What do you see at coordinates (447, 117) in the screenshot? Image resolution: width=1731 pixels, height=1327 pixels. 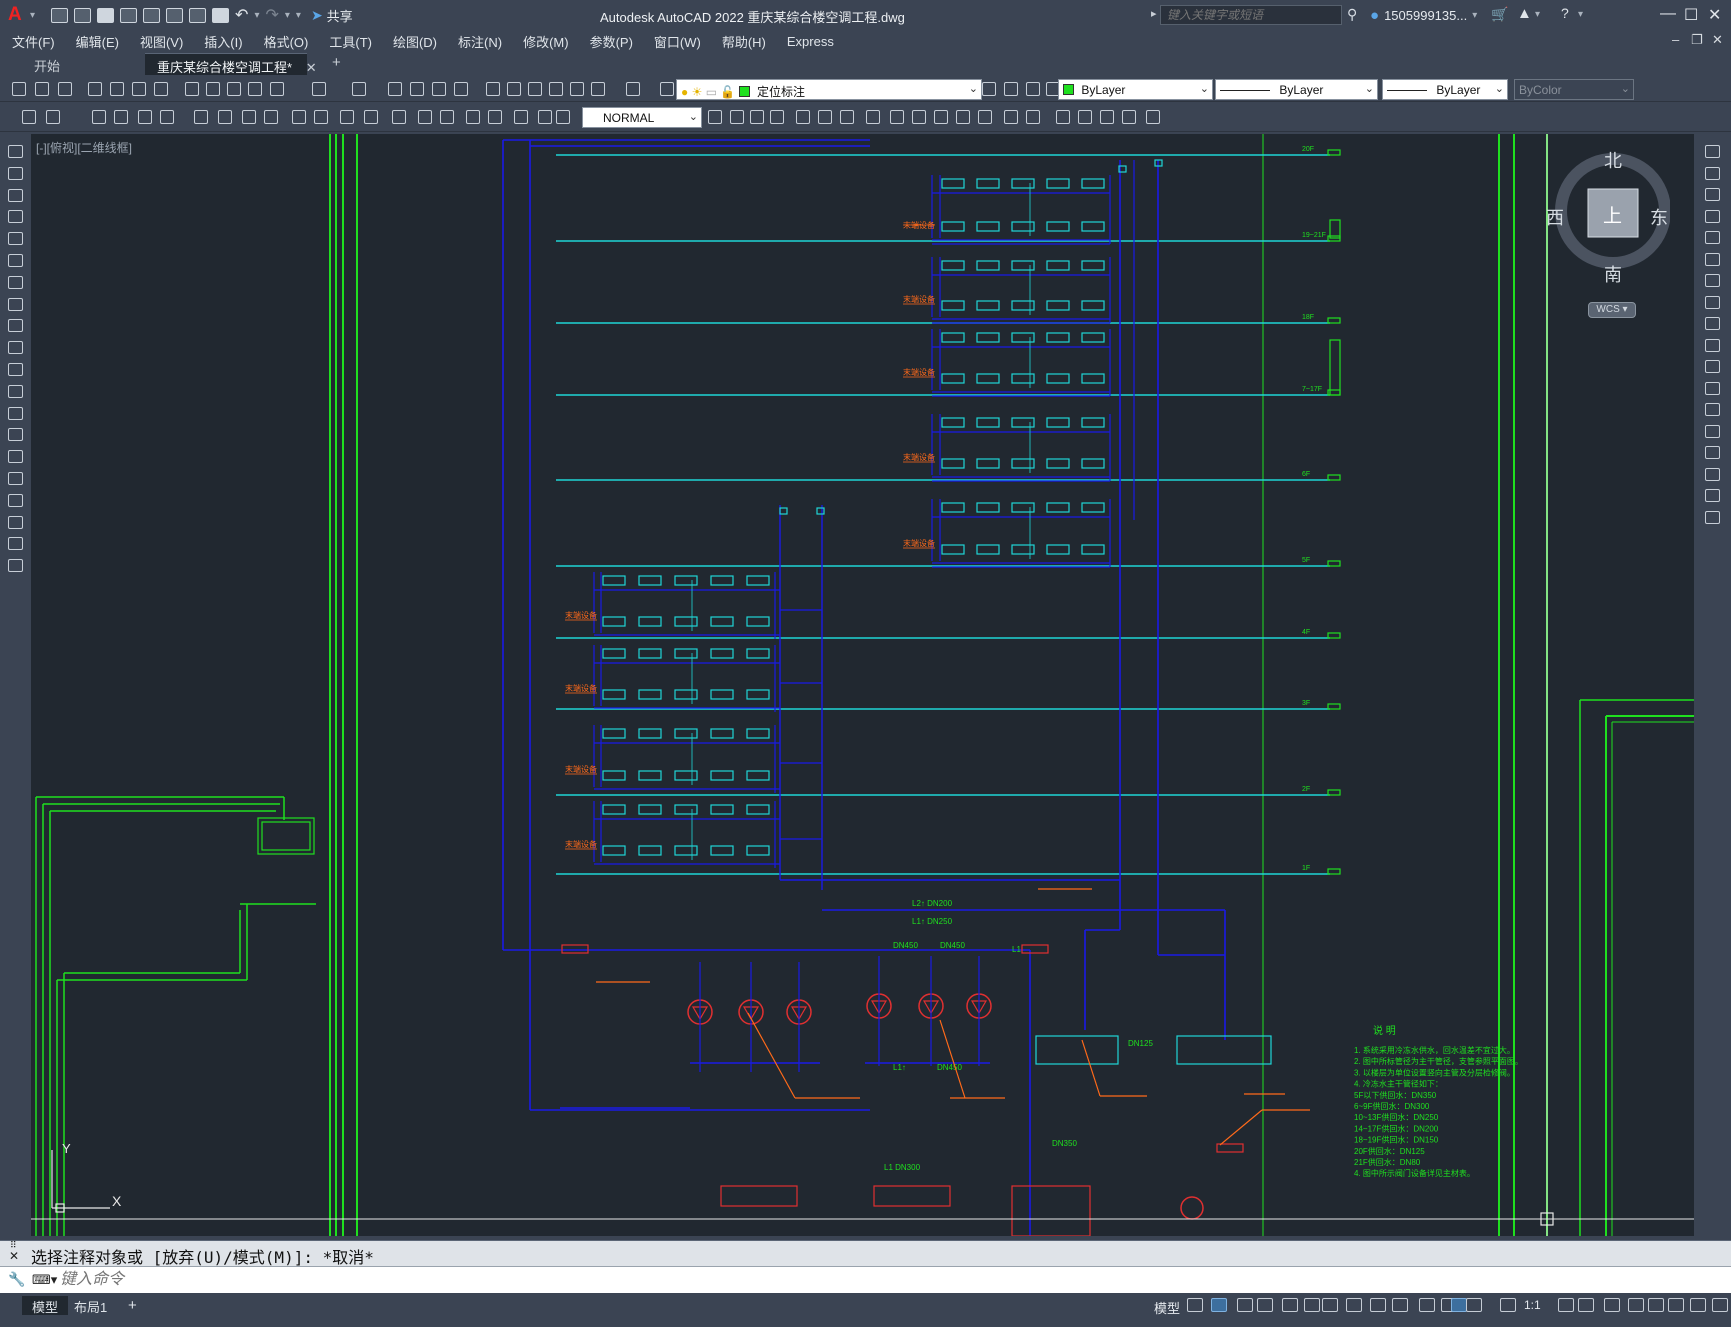 I see `jogged-linear-icon` at bounding box center [447, 117].